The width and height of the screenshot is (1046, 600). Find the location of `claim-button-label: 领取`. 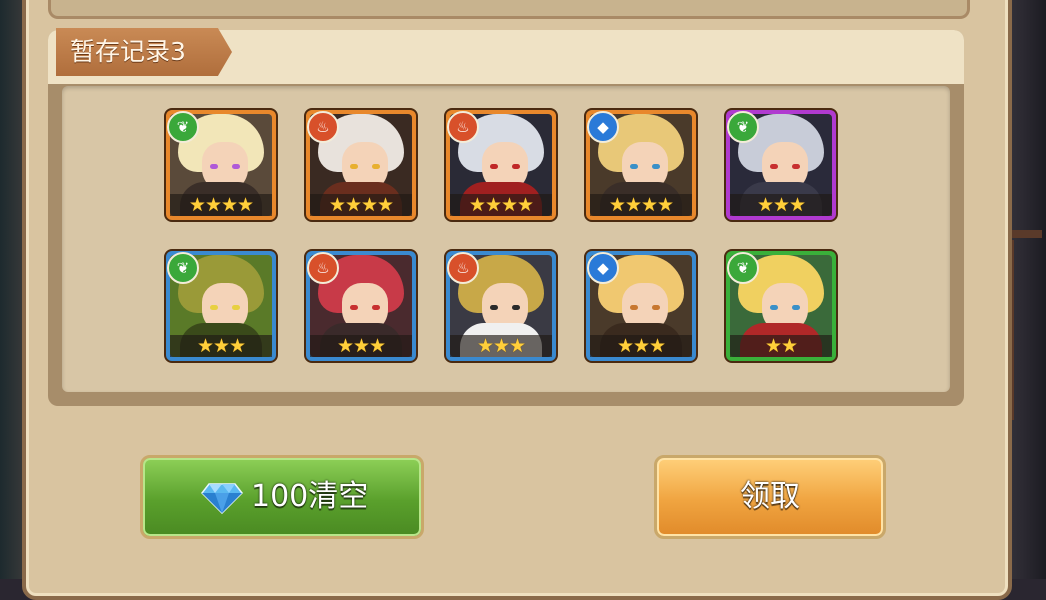

claim-button-label: 领取 is located at coordinates (770, 496).